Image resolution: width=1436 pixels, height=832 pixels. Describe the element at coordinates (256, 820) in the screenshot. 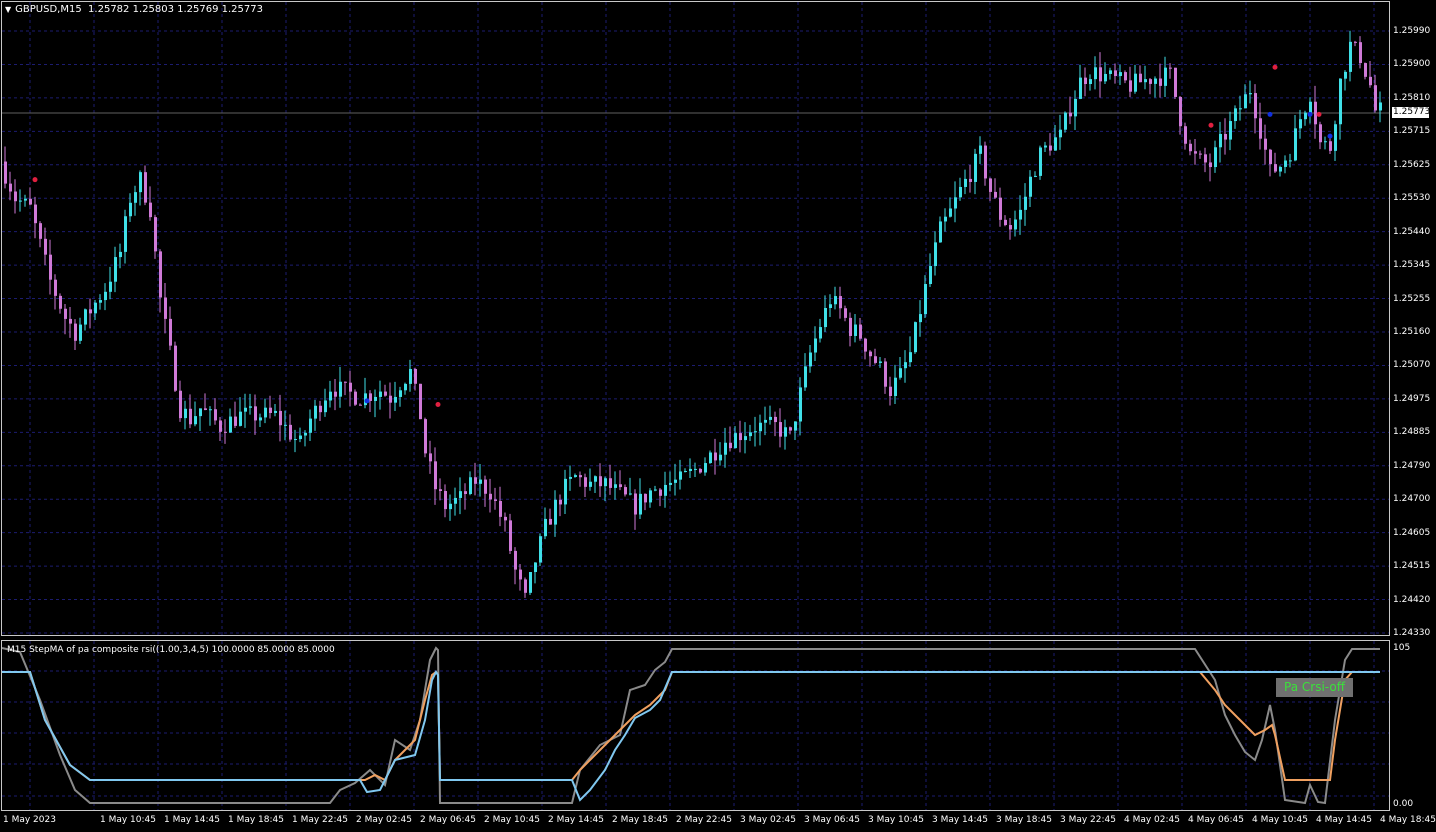

I see `time-axis-label: 1 May 18:45` at that location.